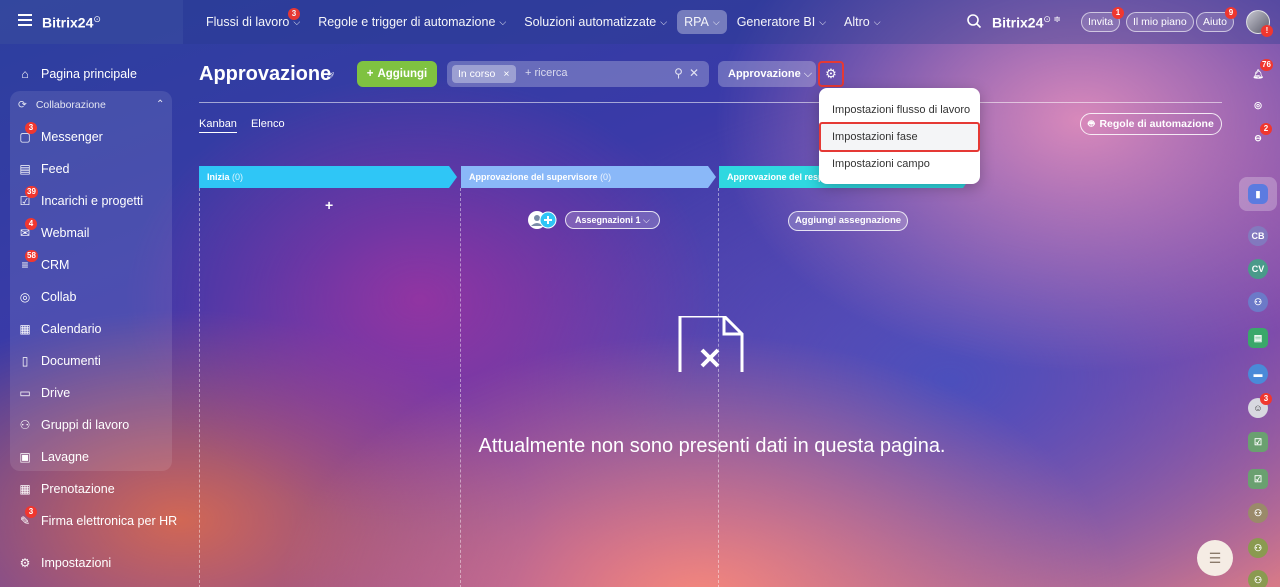 Image resolution: width=1280 pixels, height=587 pixels. I want to click on stage-supervisor-approval: Approvazione del supervisore (0), so click(588, 177).